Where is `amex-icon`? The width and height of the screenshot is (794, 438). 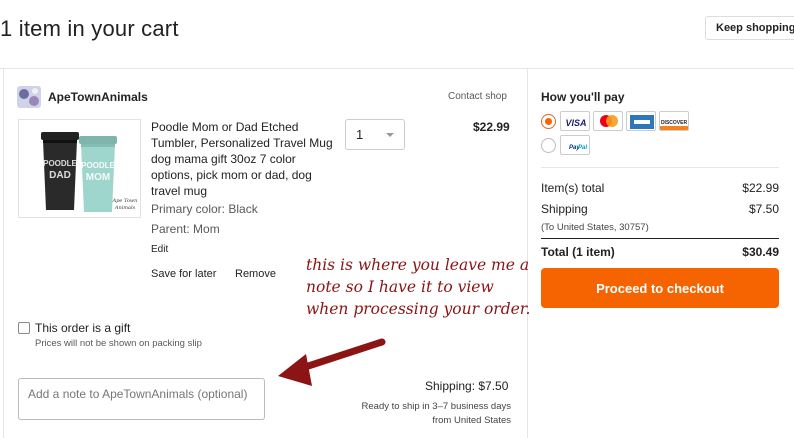
amex-icon is located at coordinates (641, 121).